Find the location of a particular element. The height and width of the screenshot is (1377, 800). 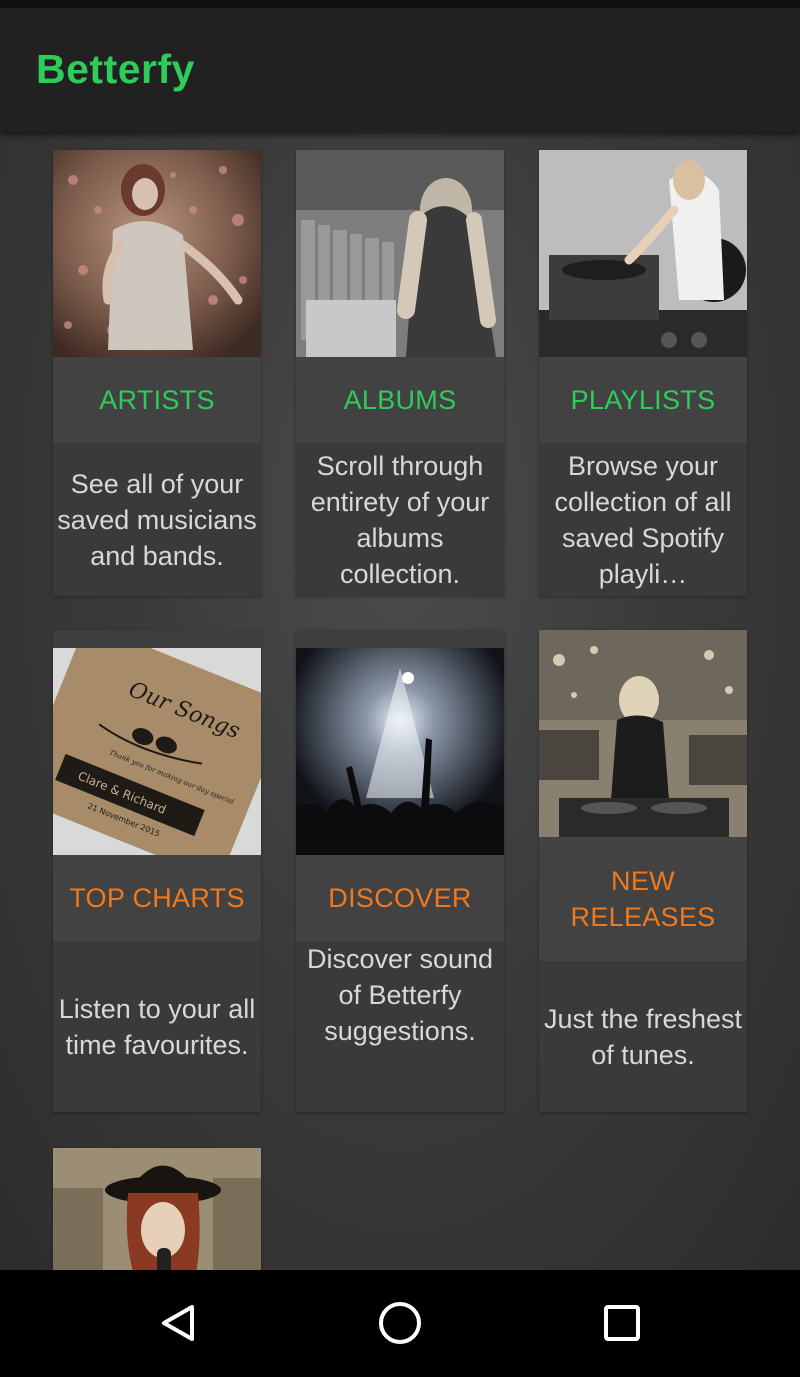

playlists-title: PLAYLISTS is located at coordinates (643, 400).